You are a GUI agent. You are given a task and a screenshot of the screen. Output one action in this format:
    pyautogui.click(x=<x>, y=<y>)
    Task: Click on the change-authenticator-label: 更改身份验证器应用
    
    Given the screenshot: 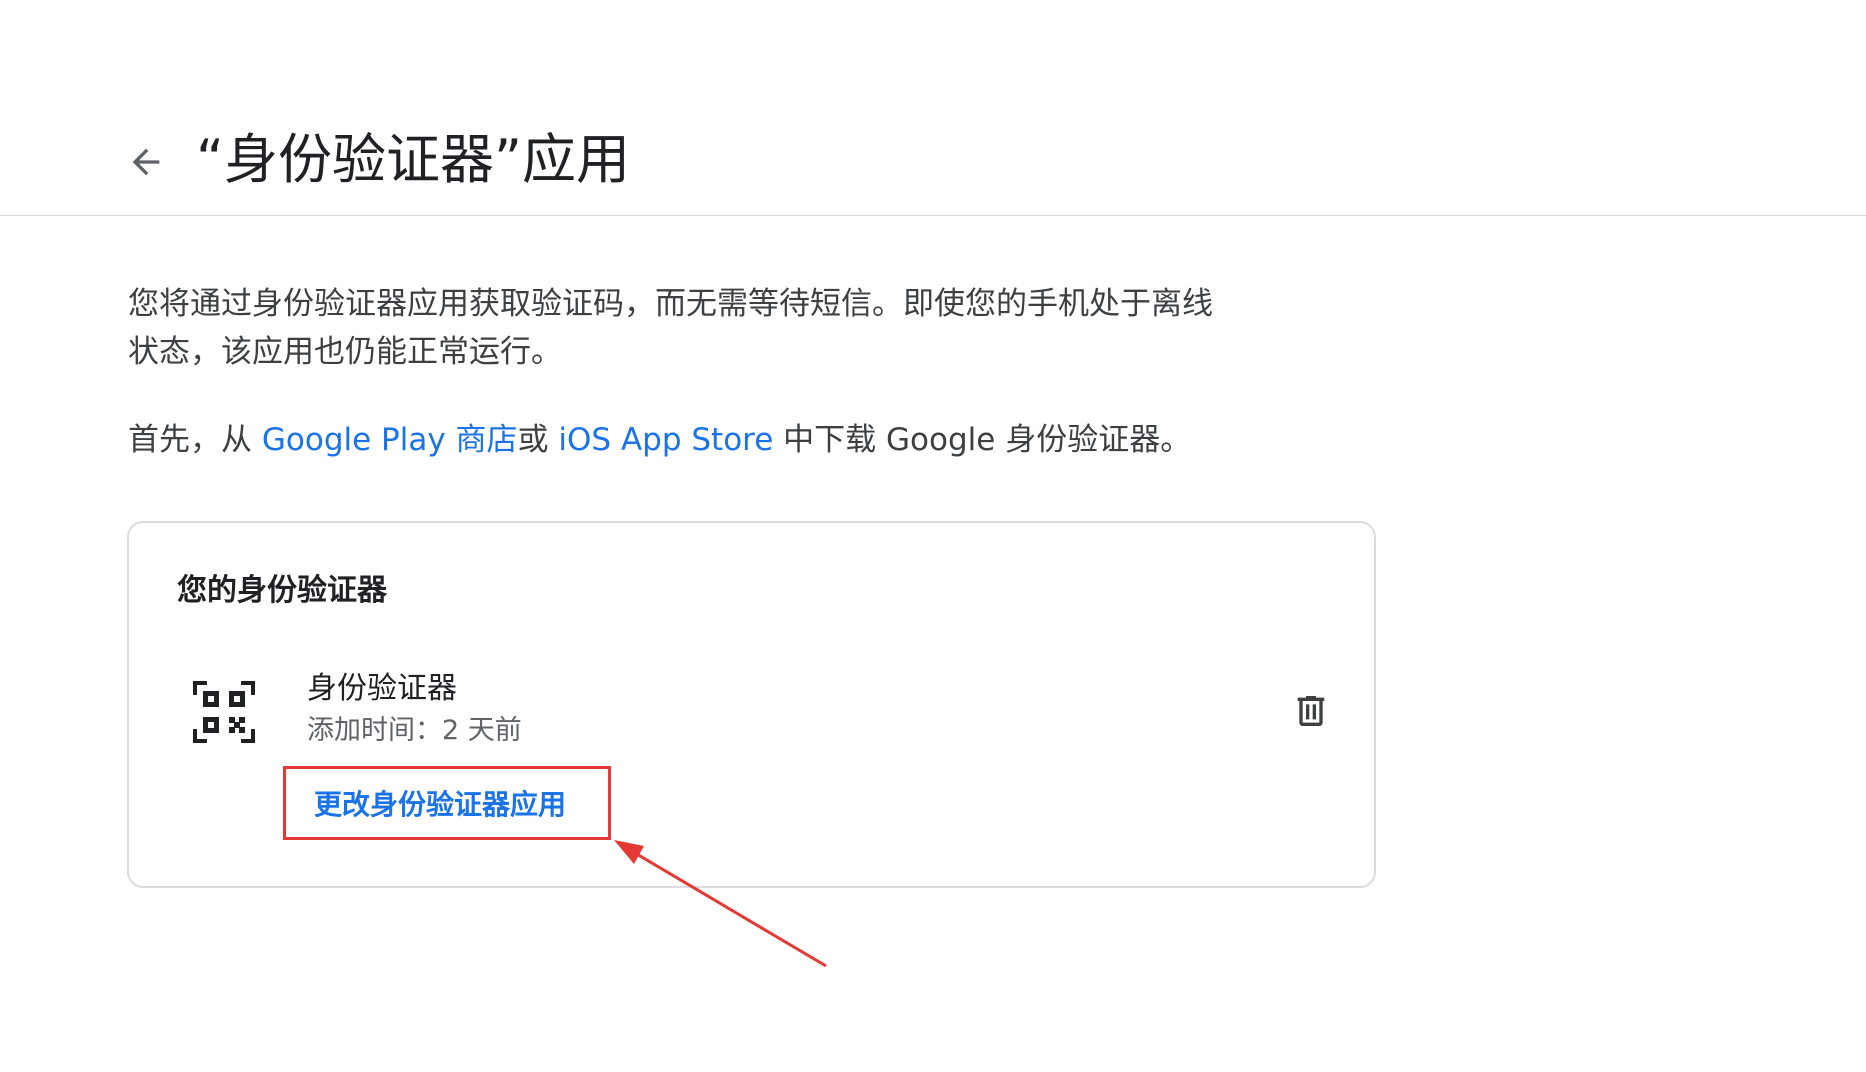 What is the action you would take?
    pyautogui.click(x=440, y=804)
    